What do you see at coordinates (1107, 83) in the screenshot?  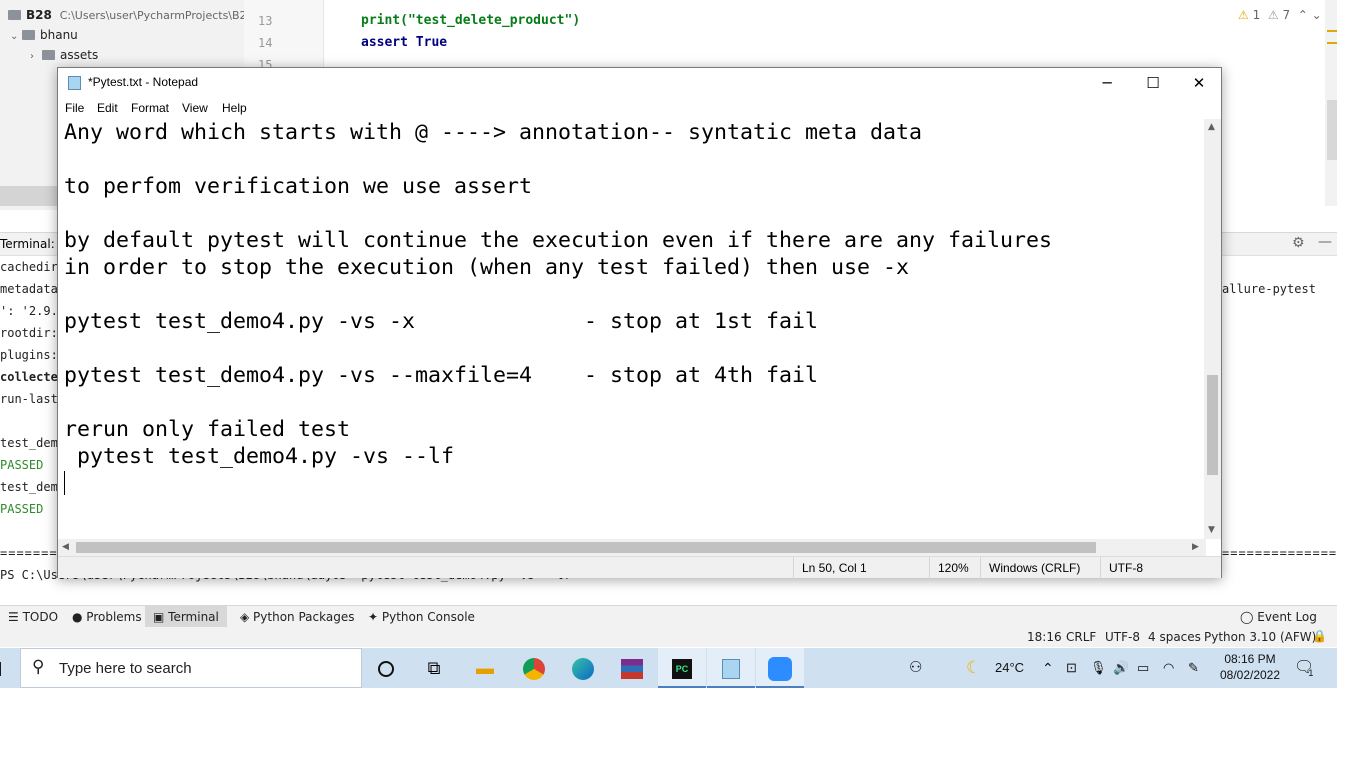 I see `minimize-button: ─` at bounding box center [1107, 83].